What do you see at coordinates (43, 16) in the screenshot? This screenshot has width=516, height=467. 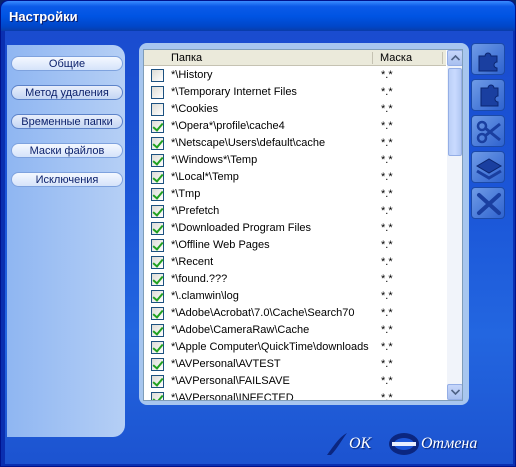 I see `window-title: Настройки` at bounding box center [43, 16].